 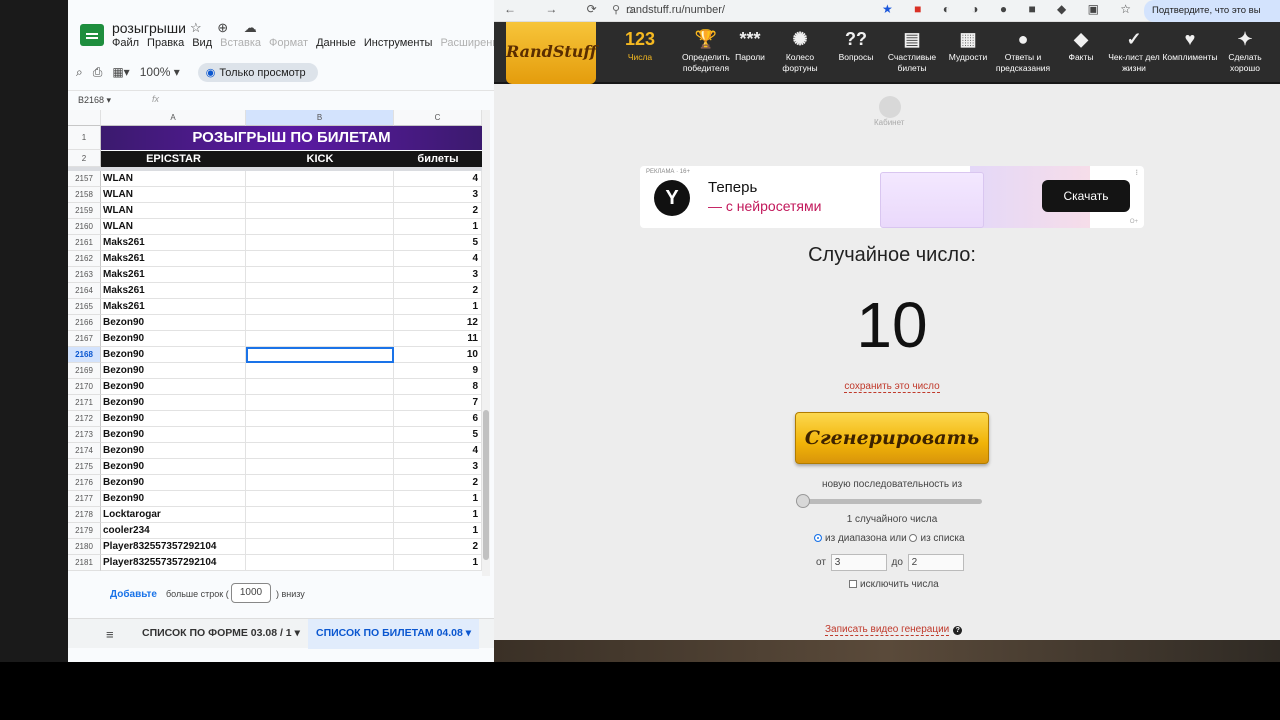 What do you see at coordinates (84, 118) in the screenshot?
I see `corner-cell` at bounding box center [84, 118].